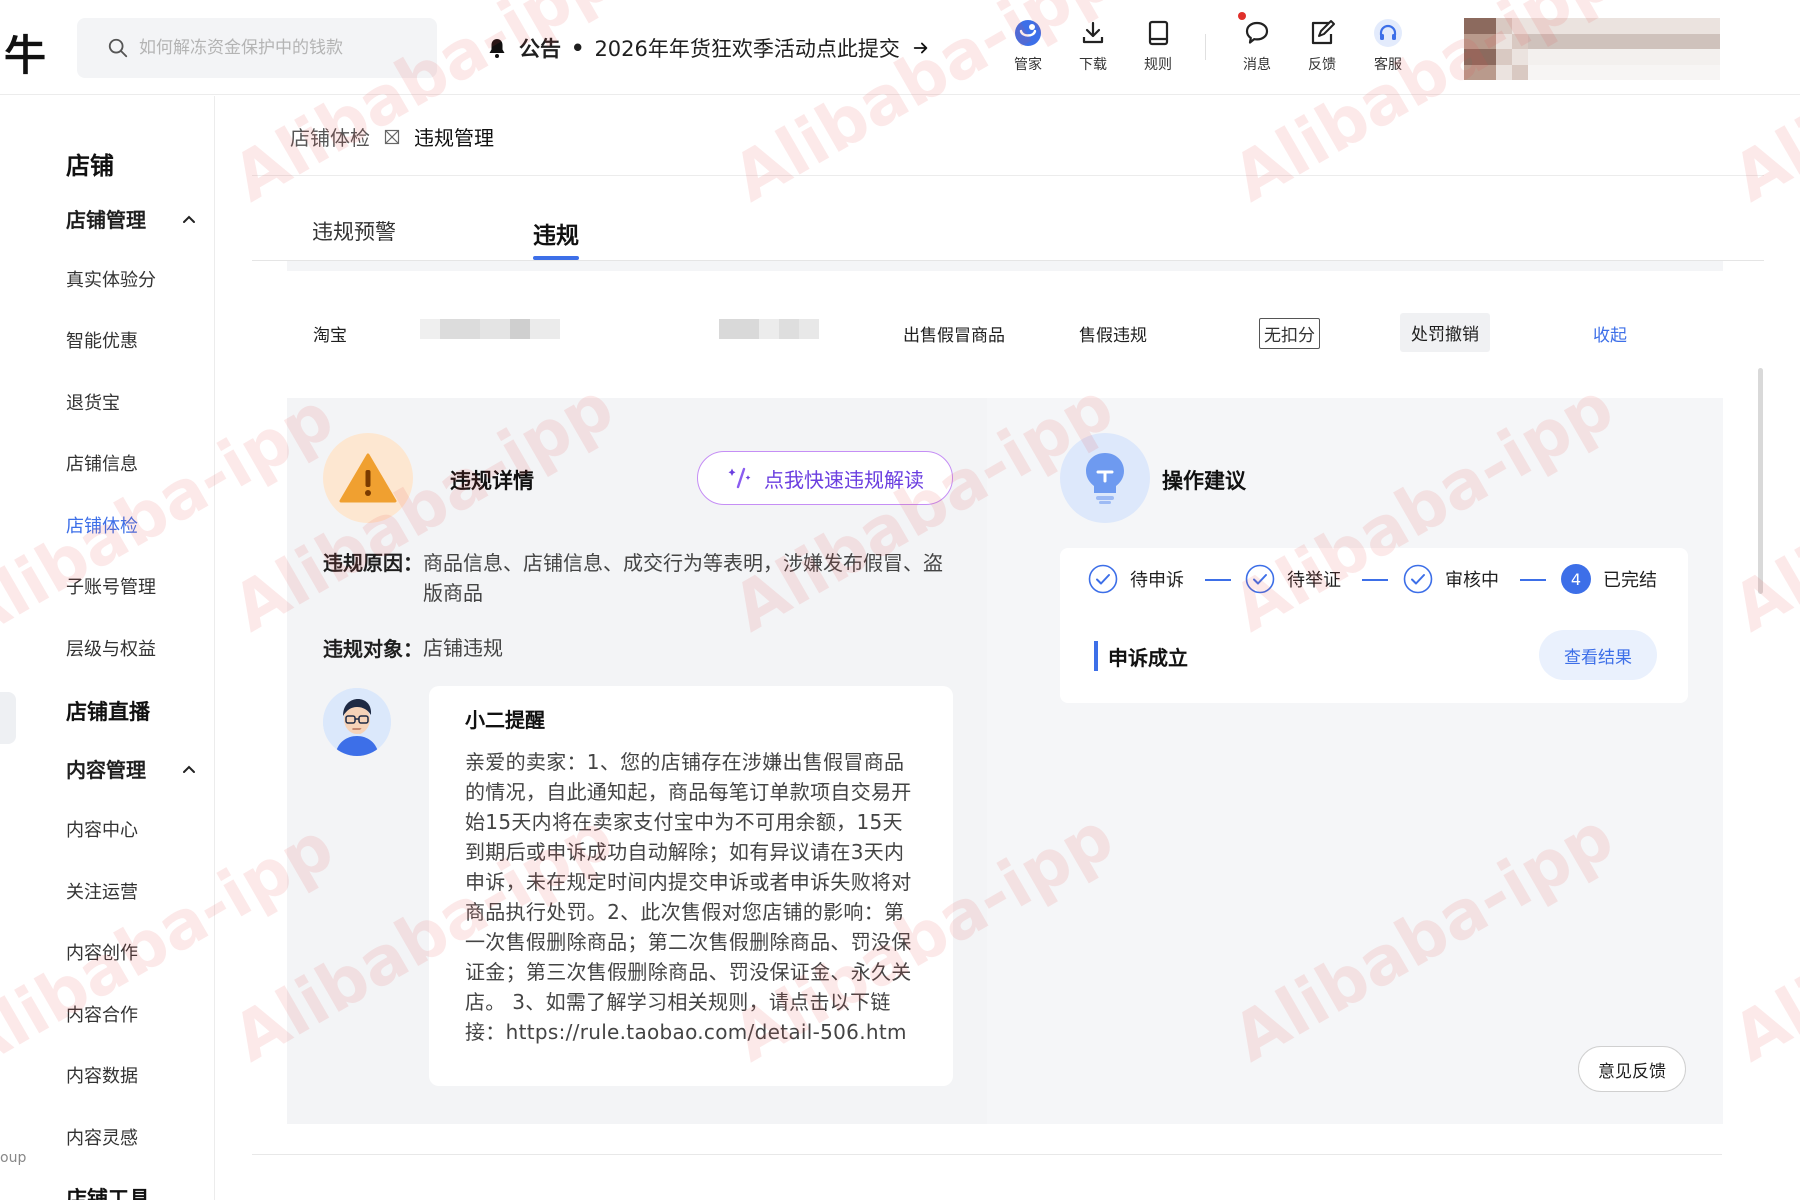 The width and height of the screenshot is (1800, 1200). I want to click on search-input, so click(284, 48).